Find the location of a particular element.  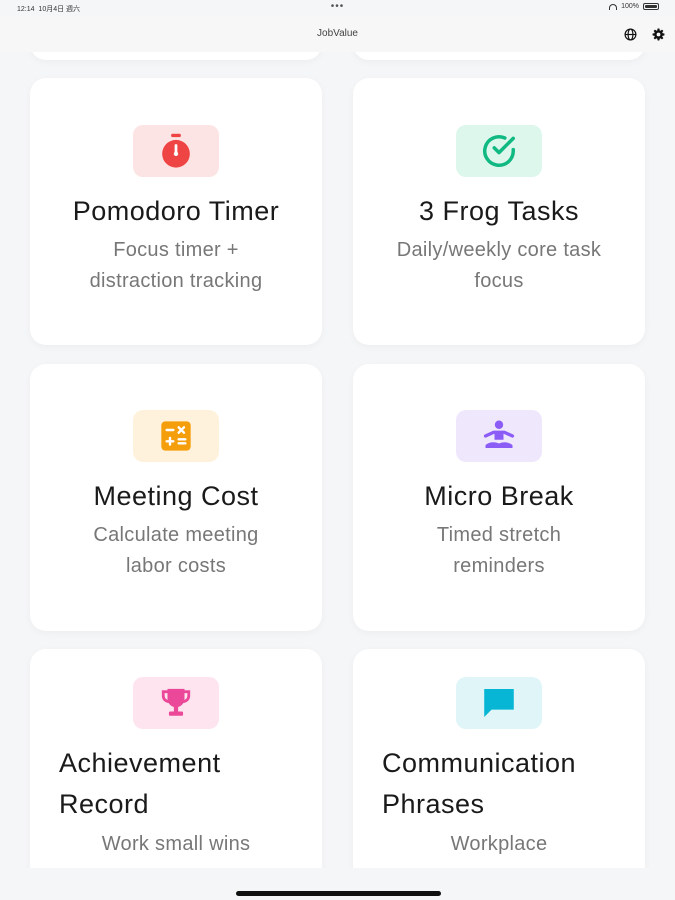

globe-icon is located at coordinates (630, 34).